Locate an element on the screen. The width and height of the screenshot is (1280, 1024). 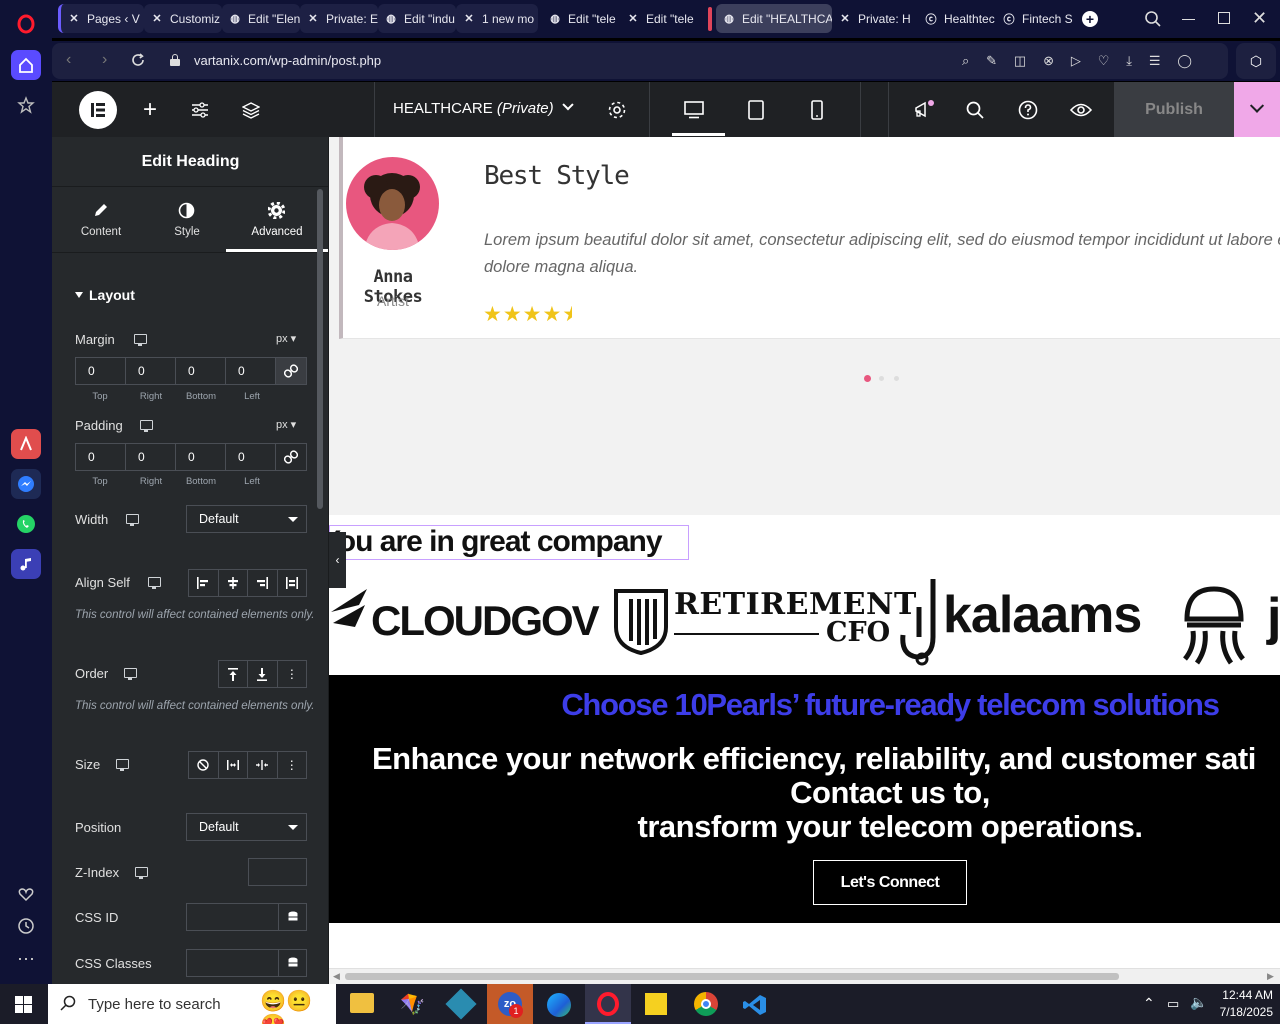
publish-options-button is located at coordinates (1257, 109).